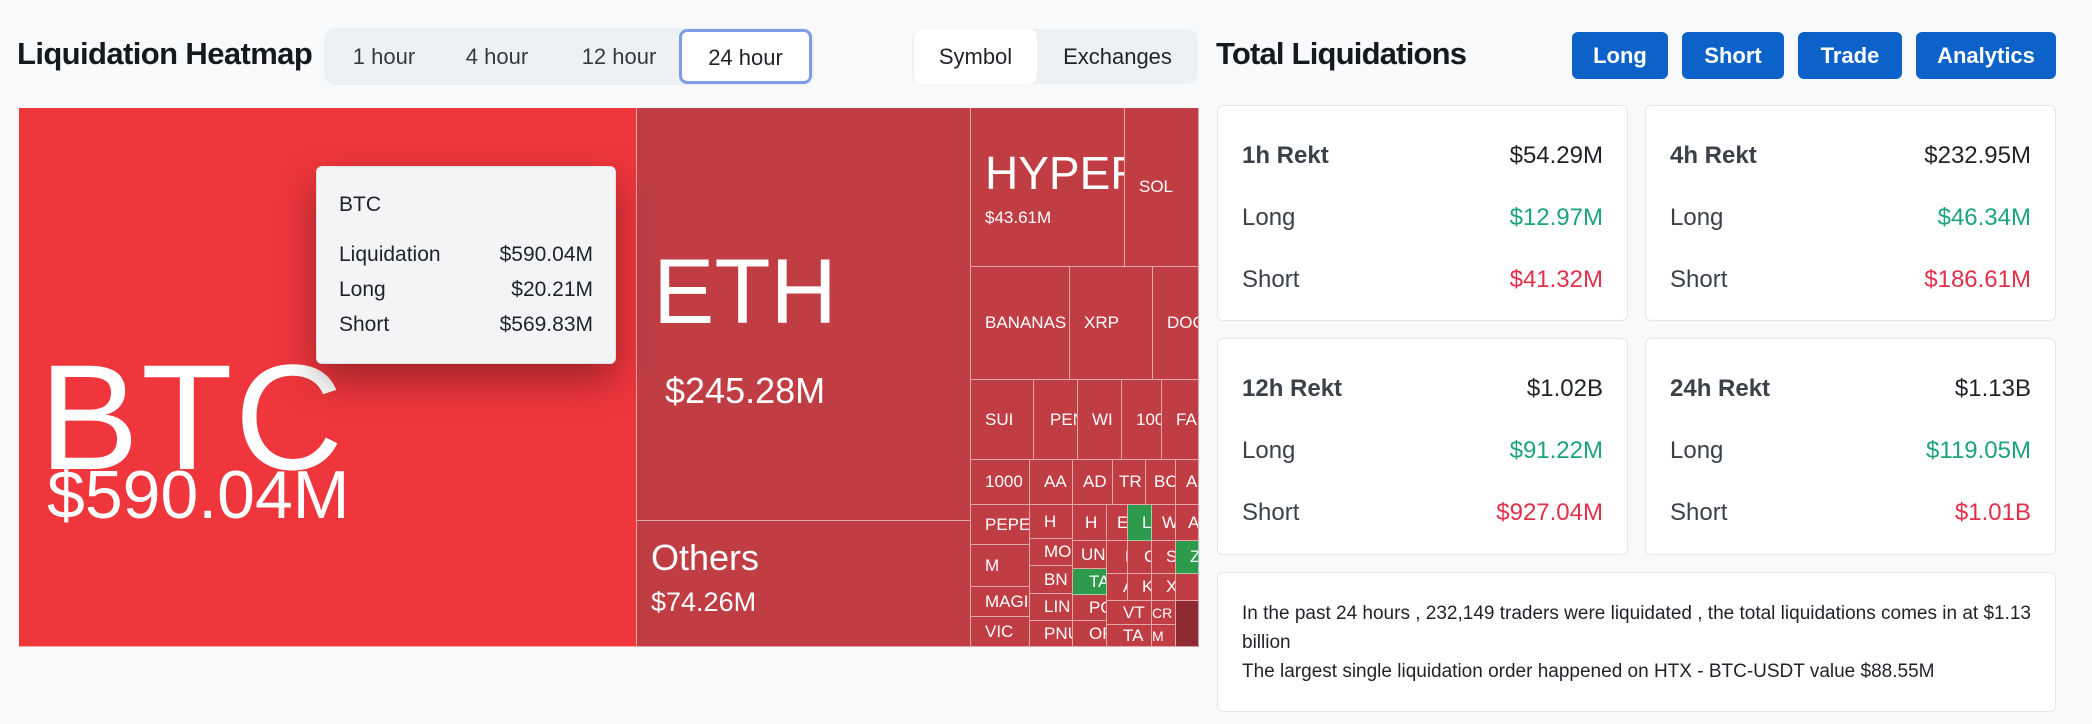 The image size is (2092, 724). Describe the element at coordinates (1186, 419) in the screenshot. I see `tile-fa-name: FA` at that location.